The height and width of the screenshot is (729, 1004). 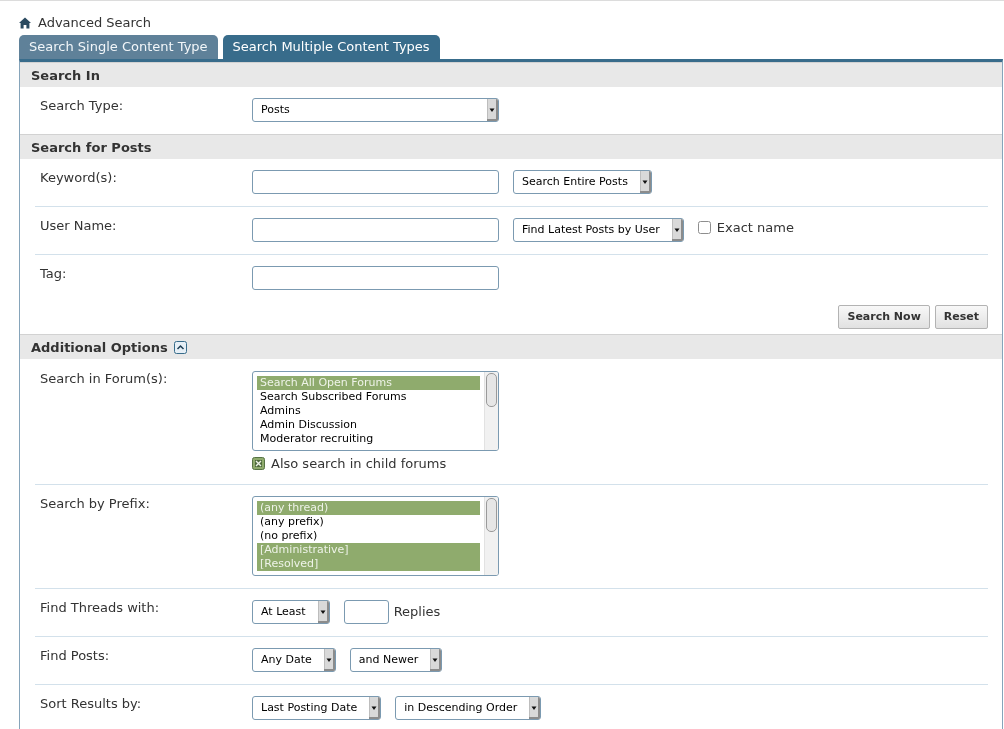 What do you see at coordinates (95, 504) in the screenshot?
I see `field-label: Search by Prefix:` at bounding box center [95, 504].